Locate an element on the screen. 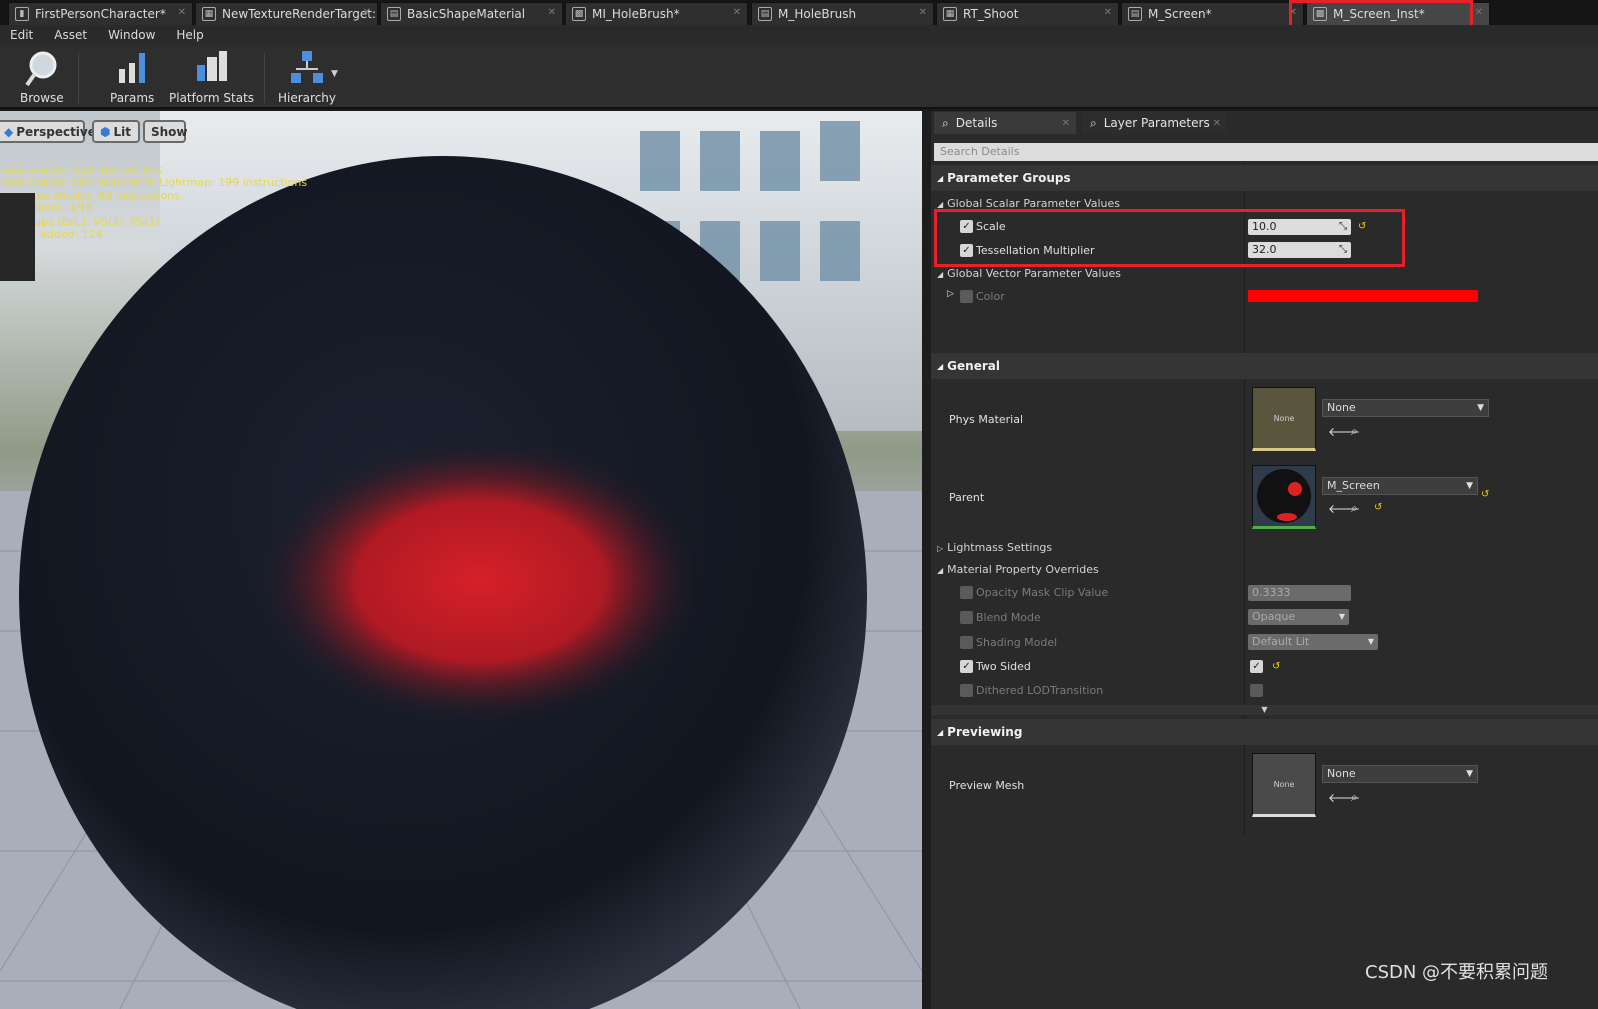 This screenshot has width=1598, height=1009. opacity-input: 0.3333 is located at coordinates (1299, 593).